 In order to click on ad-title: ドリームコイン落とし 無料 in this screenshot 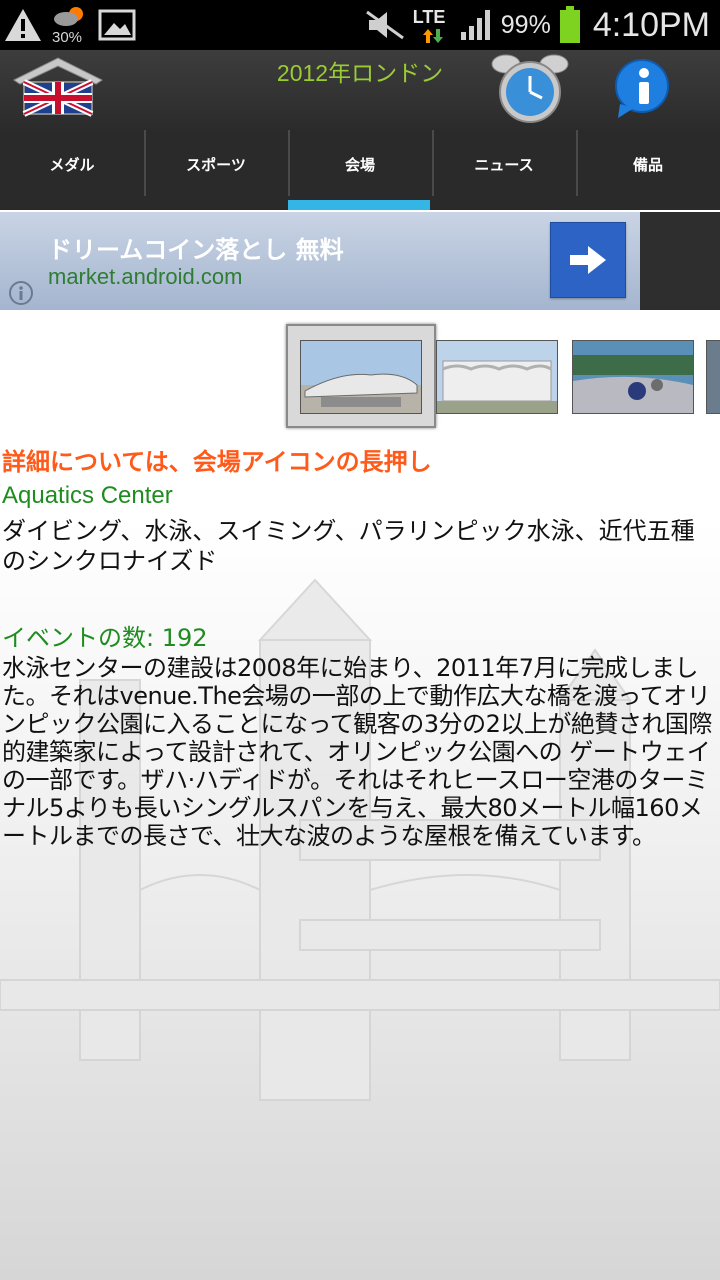, I will do `click(196, 250)`.